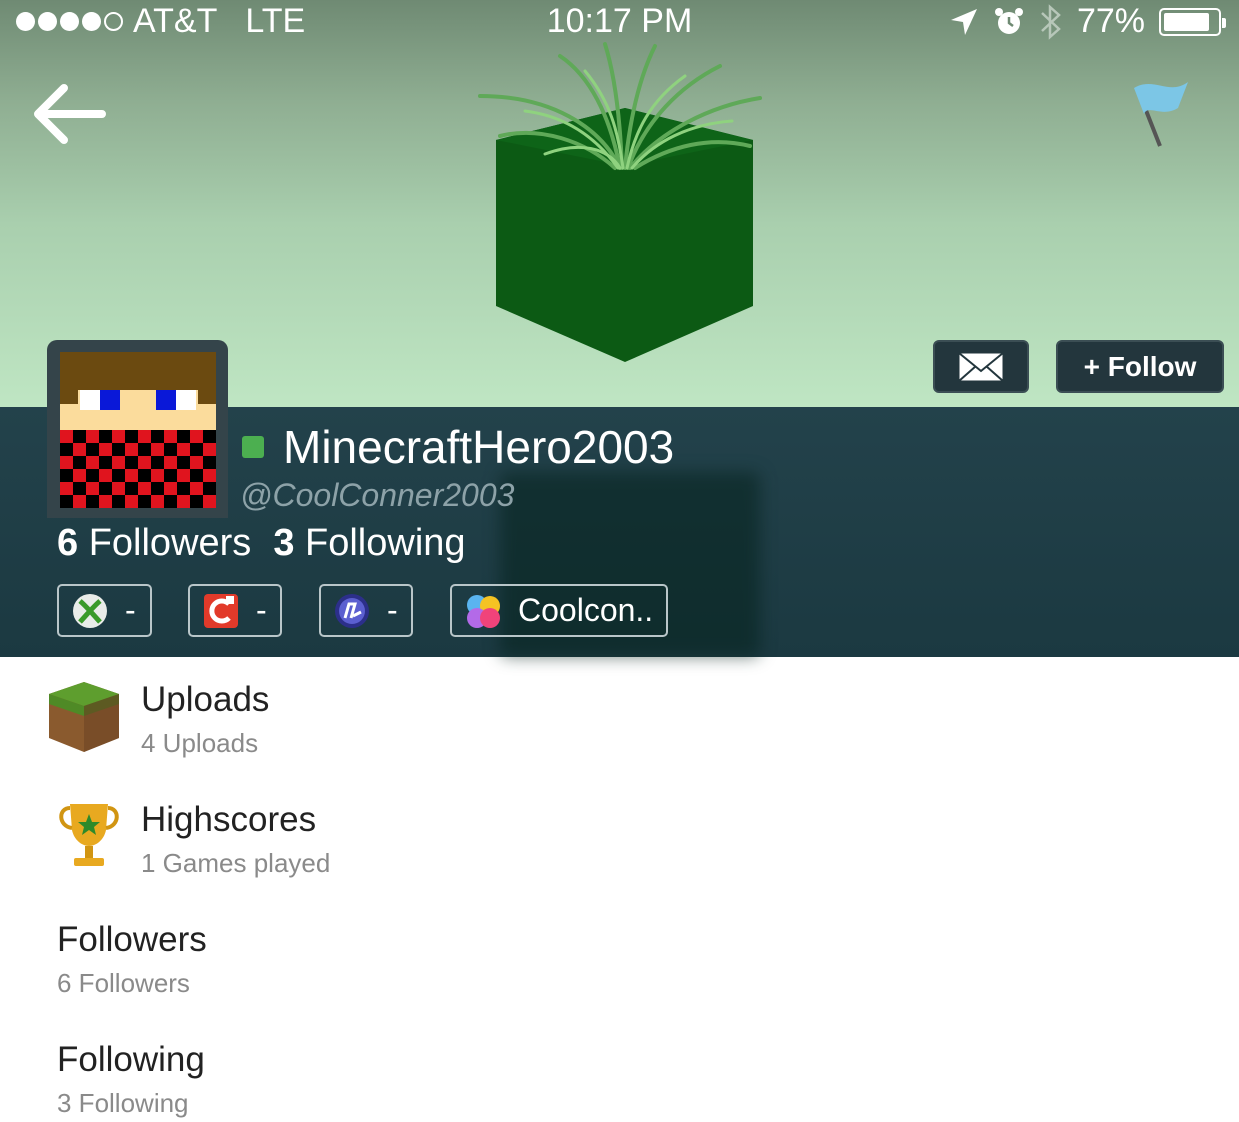  What do you see at coordinates (131, 1059) in the screenshot?
I see `menu-item-title: Following` at bounding box center [131, 1059].